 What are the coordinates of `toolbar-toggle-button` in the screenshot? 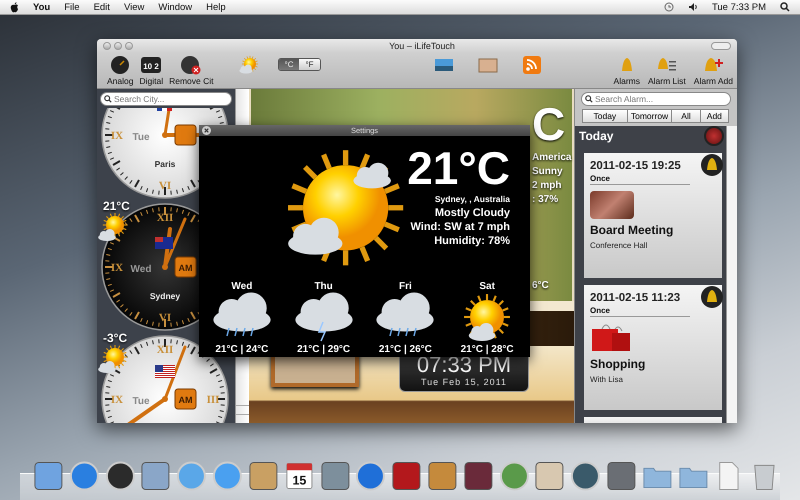 It's located at (721, 46).